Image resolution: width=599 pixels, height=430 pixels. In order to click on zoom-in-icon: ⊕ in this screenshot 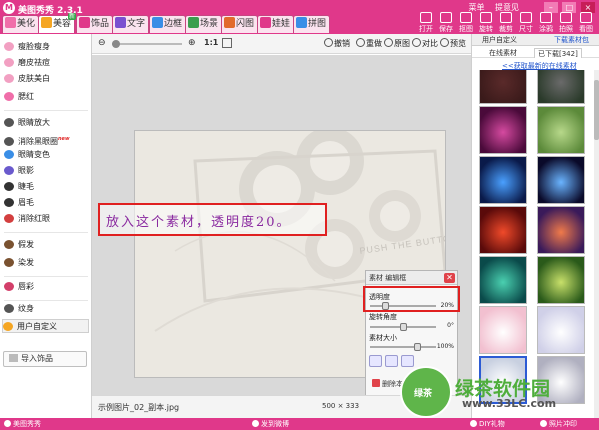, I will do `click(193, 43)`.